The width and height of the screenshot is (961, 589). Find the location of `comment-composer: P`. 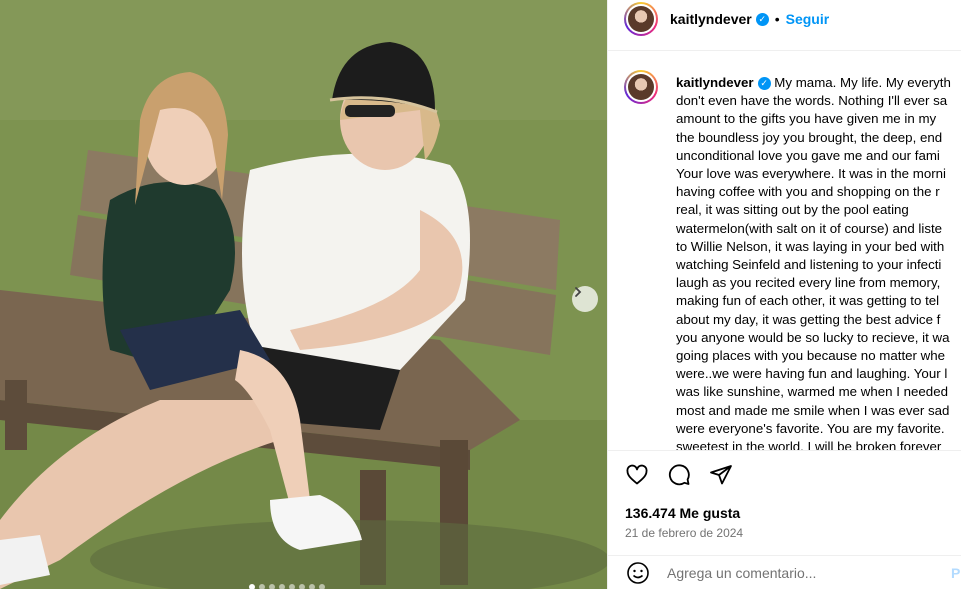

comment-composer: P is located at coordinates (784, 572).